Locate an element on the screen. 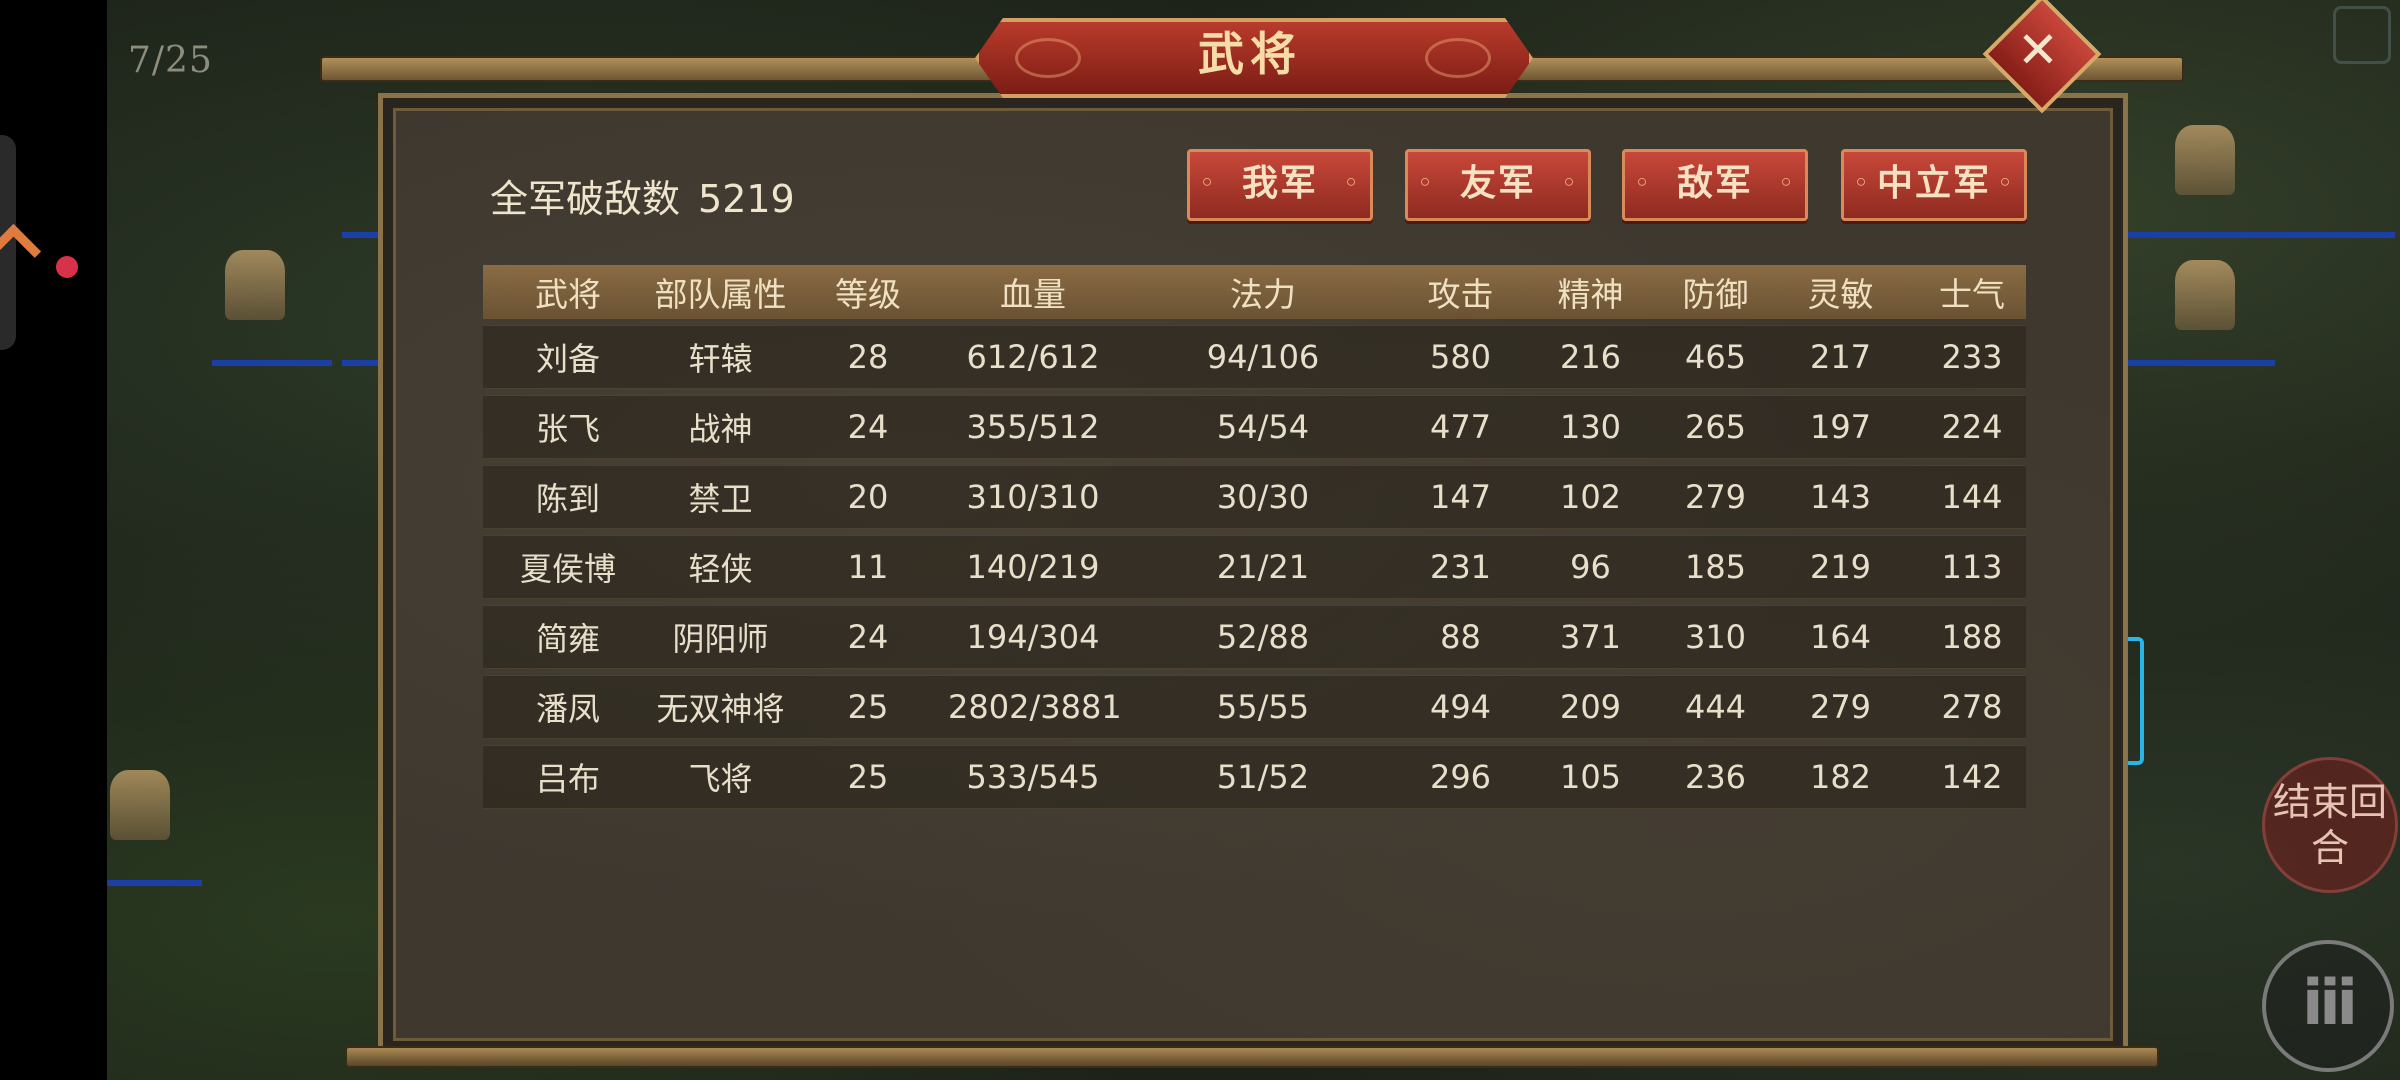 This screenshot has width=2400, height=1080. cell-mp: 30/30 is located at coordinates (1263, 497).